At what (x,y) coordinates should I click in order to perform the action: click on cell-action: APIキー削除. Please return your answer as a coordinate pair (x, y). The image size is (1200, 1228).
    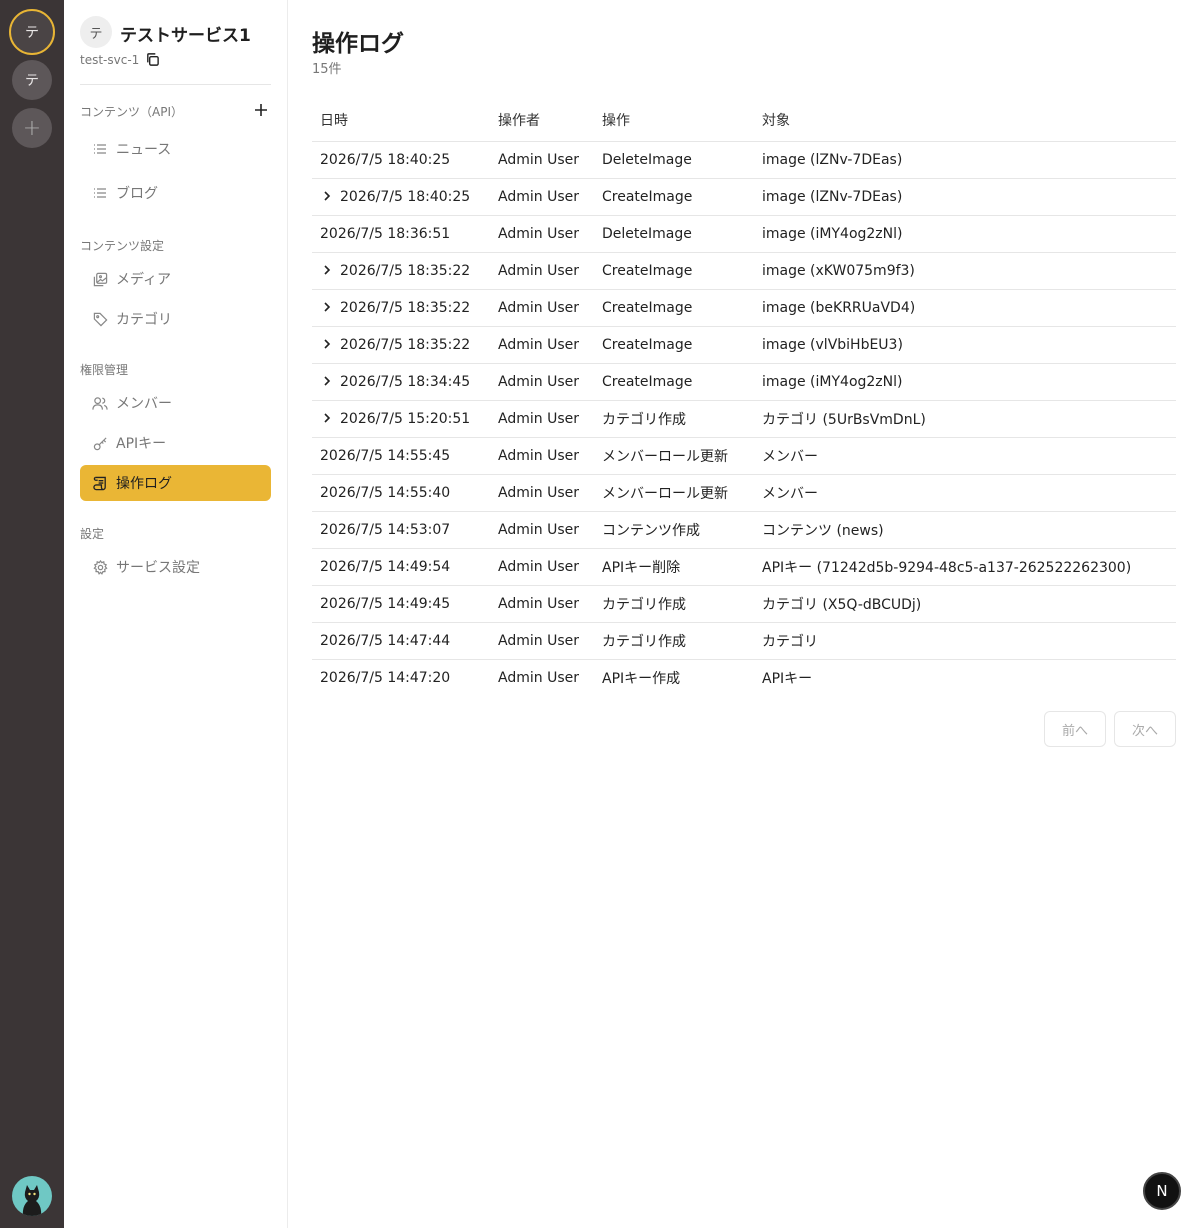
    Looking at the image, I should click on (674, 567).